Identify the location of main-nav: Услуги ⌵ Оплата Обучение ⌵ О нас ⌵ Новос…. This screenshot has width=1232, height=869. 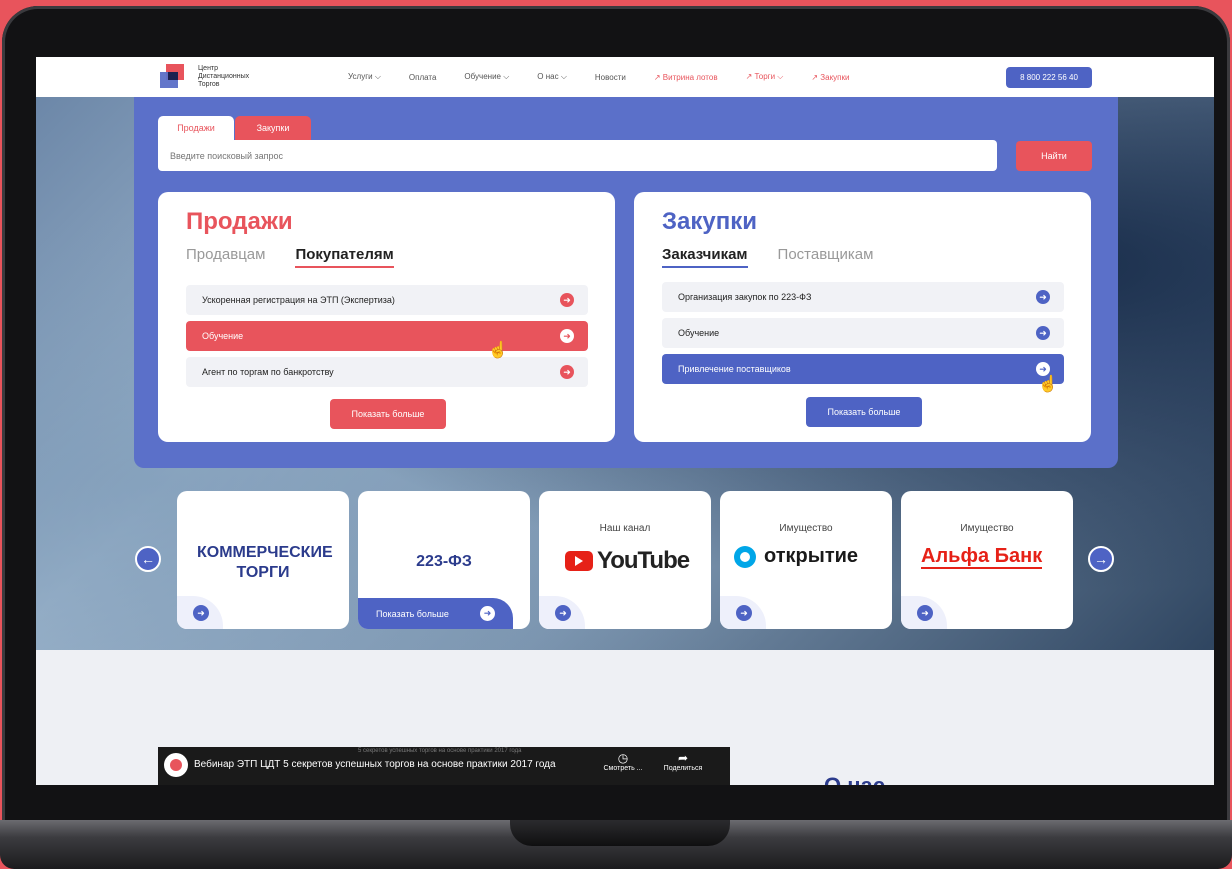
(612, 77).